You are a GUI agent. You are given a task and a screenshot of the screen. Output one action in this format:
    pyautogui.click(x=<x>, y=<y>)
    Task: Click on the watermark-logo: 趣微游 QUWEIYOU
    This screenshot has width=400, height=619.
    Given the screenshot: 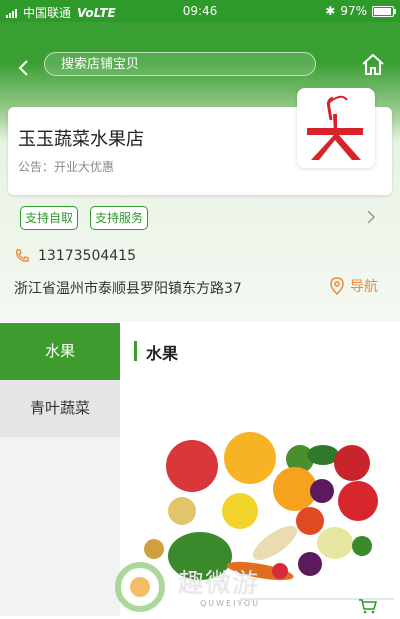 What is the action you would take?
    pyautogui.click(x=205, y=585)
    